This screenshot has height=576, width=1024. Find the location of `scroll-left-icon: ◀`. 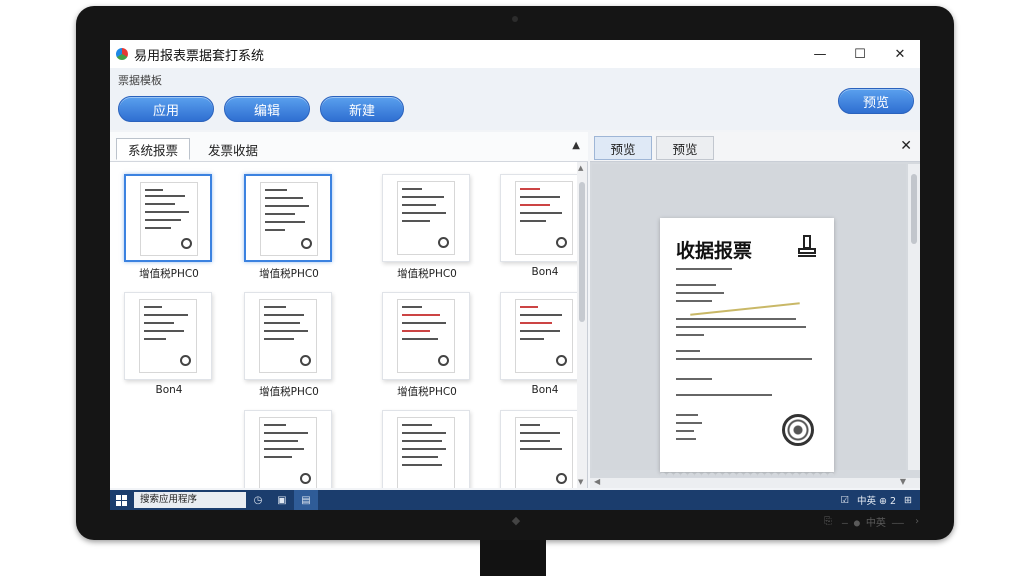

scroll-left-icon: ◀ is located at coordinates (597, 481).